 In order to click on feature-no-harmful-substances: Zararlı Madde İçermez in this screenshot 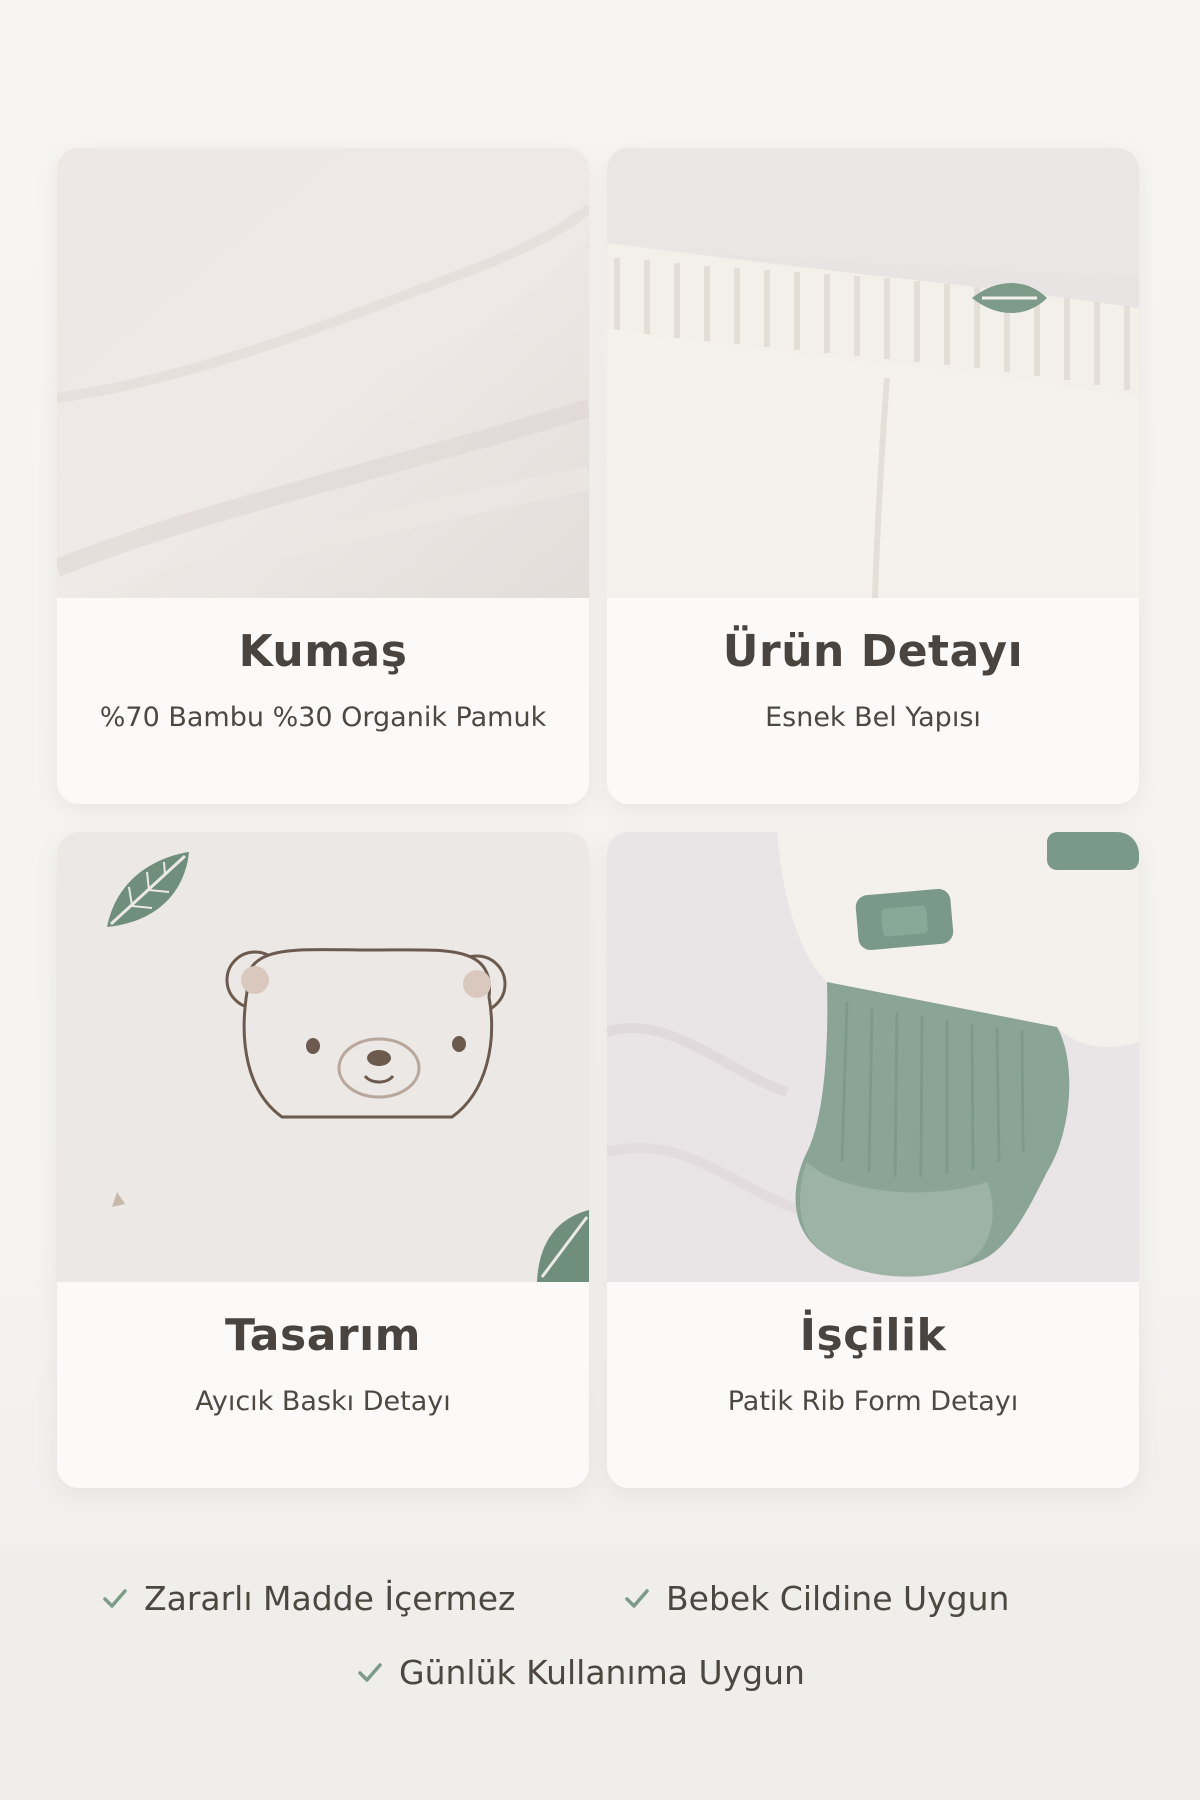, I will do `click(307, 1598)`.